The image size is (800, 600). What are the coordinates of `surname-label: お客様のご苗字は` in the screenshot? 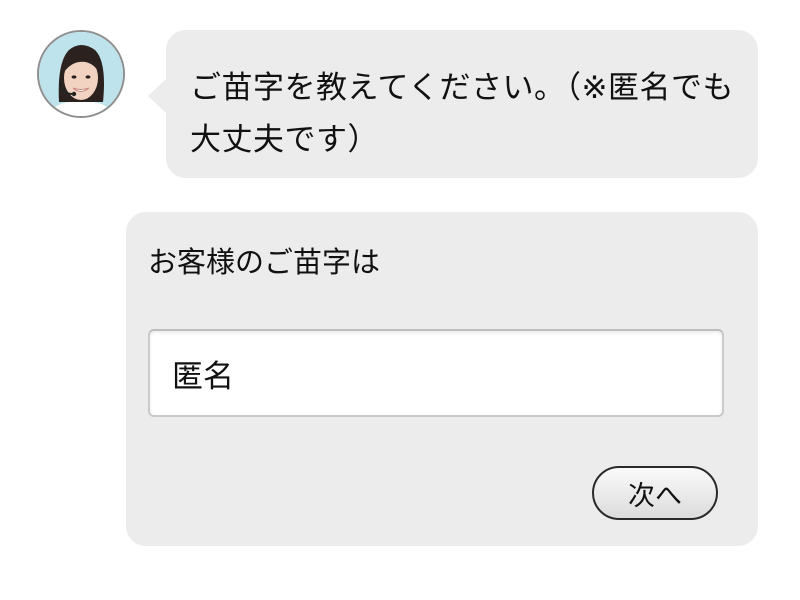 It's located at (264, 262).